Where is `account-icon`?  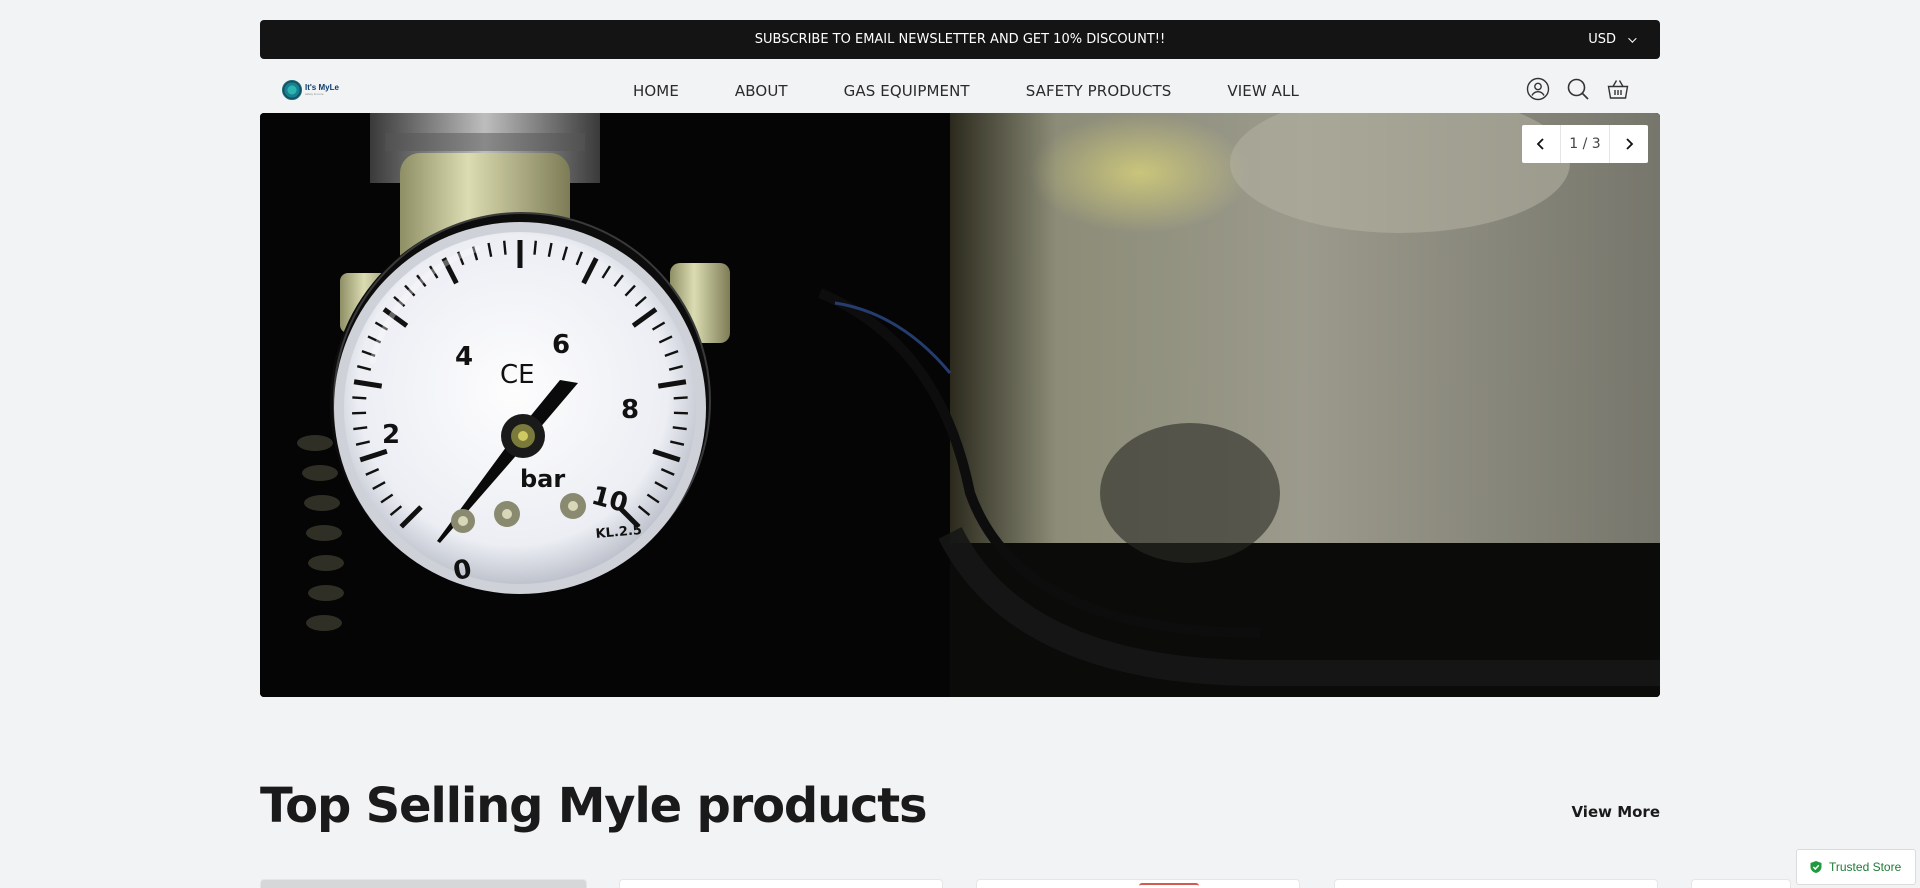 account-icon is located at coordinates (1538, 89).